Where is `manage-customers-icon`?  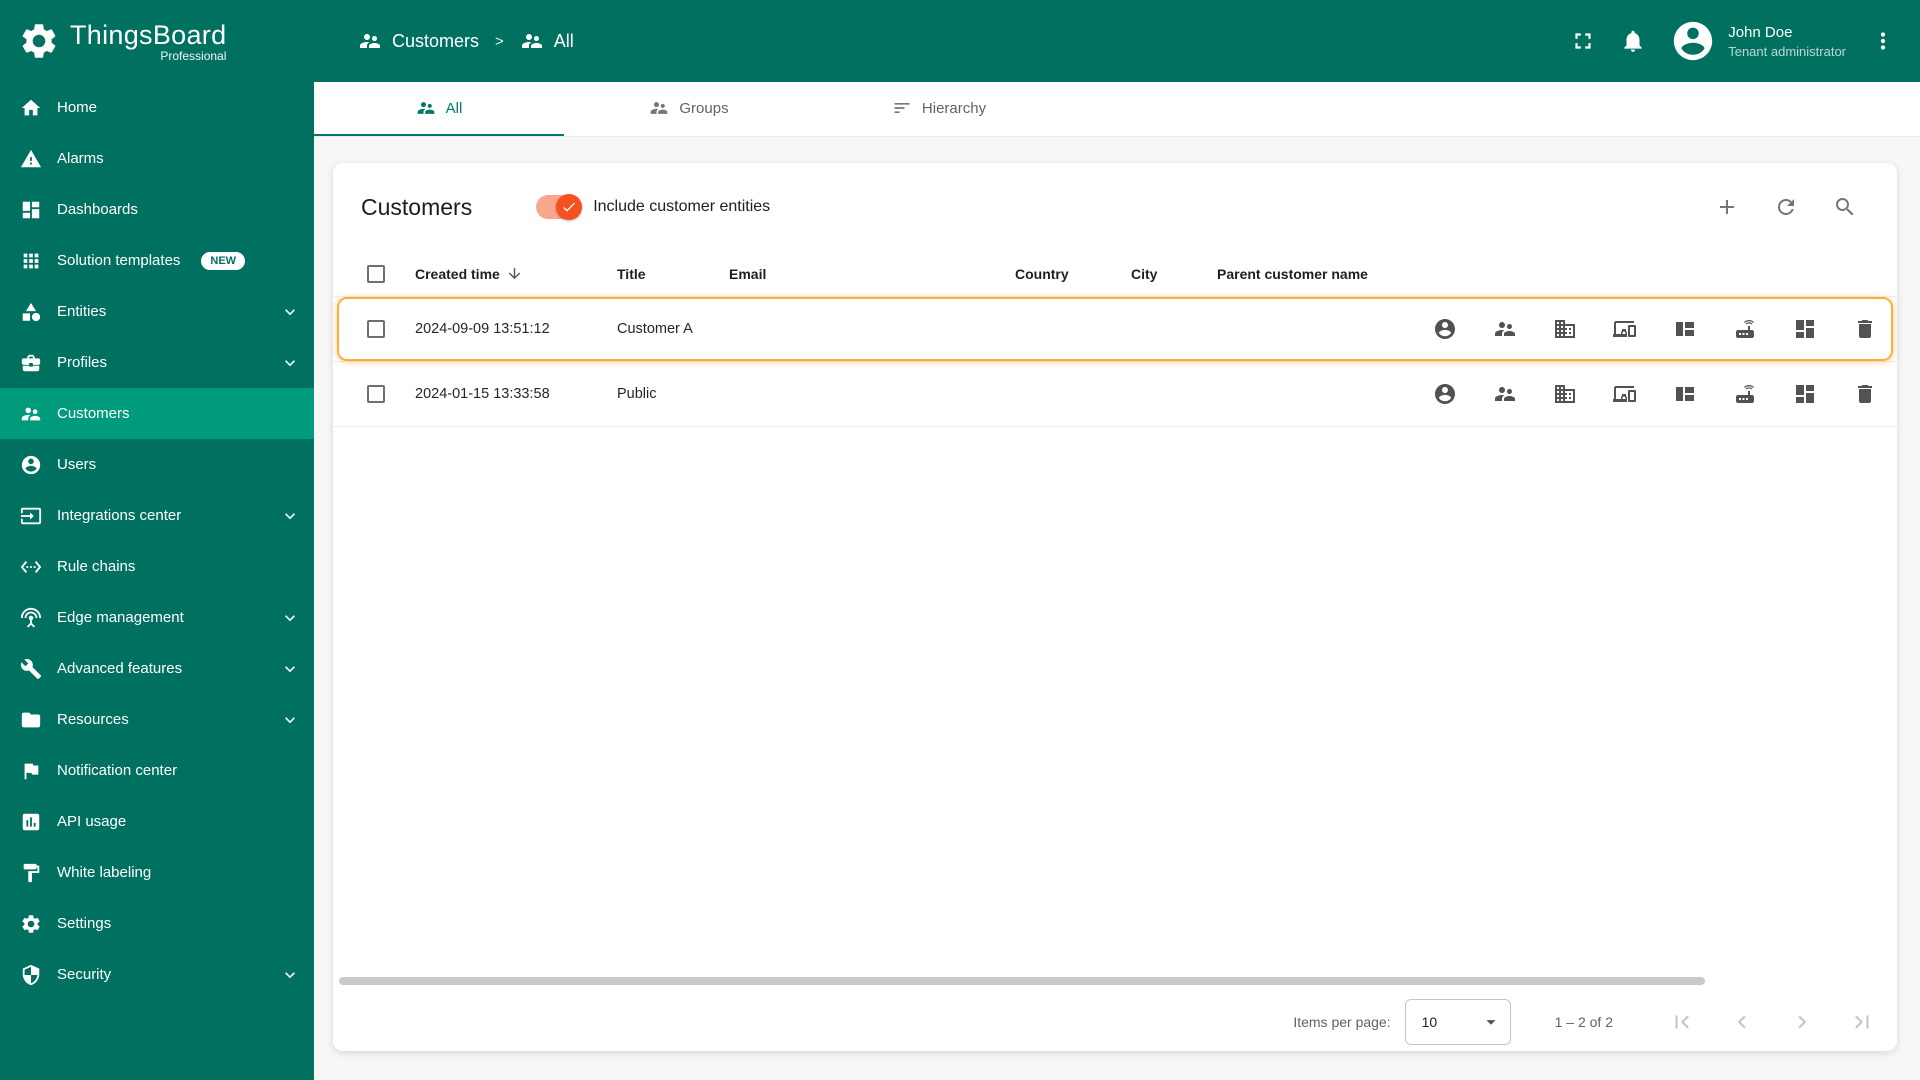 manage-customers-icon is located at coordinates (1505, 329).